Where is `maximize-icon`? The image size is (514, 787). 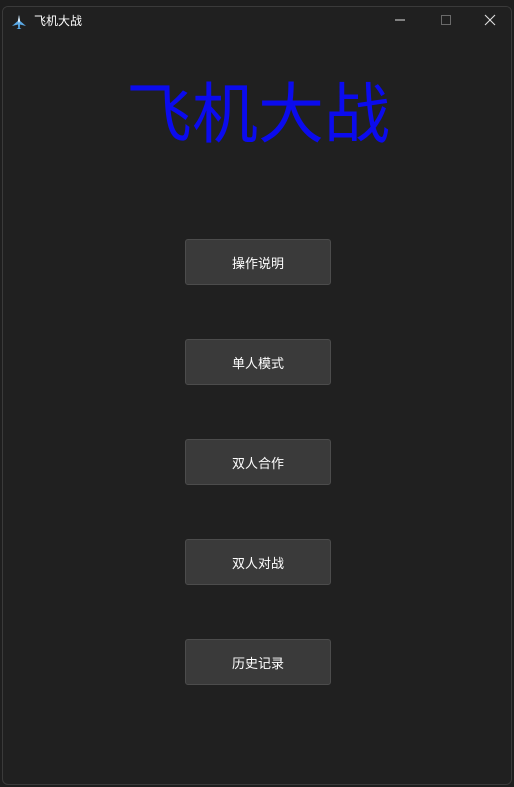
maximize-icon is located at coordinates (446, 22).